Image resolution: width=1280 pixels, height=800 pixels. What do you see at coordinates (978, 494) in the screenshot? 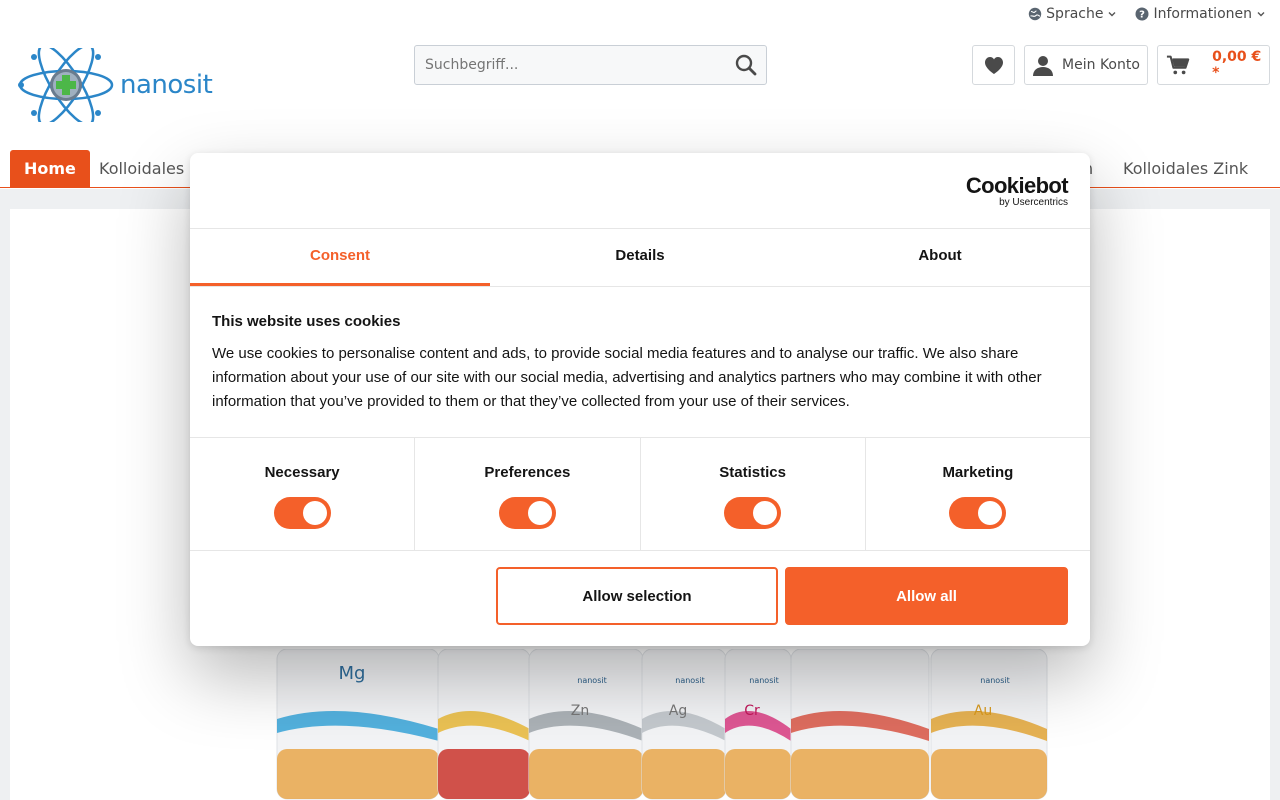
I see `category-marketing: Marketing` at bounding box center [978, 494].